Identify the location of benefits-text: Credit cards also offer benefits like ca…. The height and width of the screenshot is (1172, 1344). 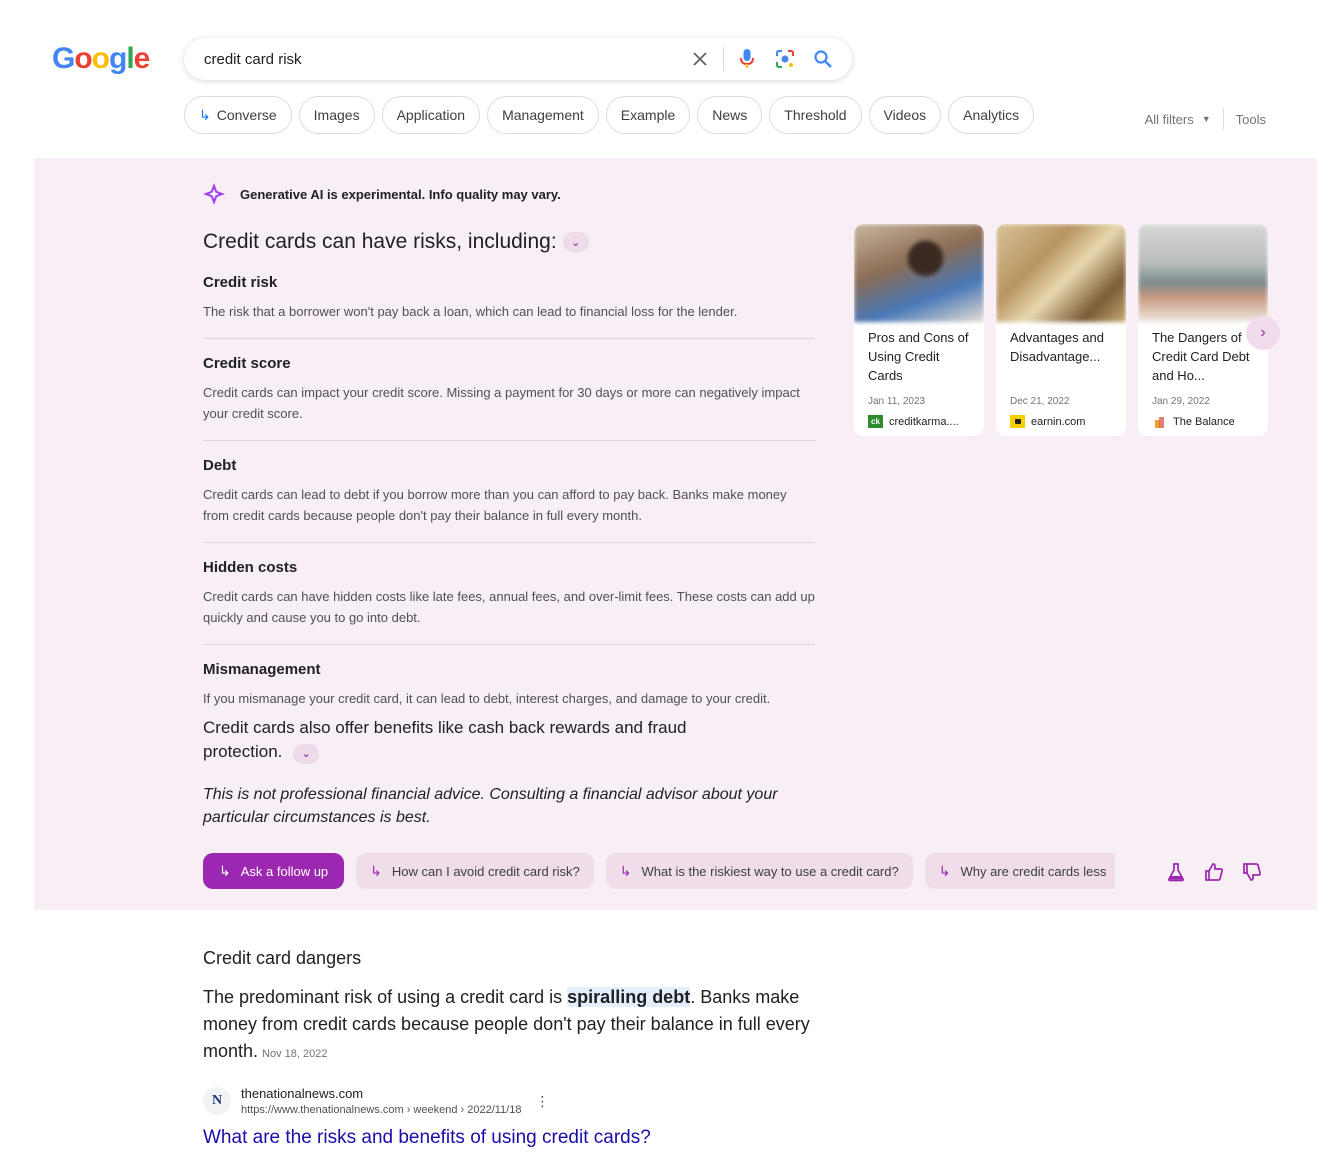
(483, 740).